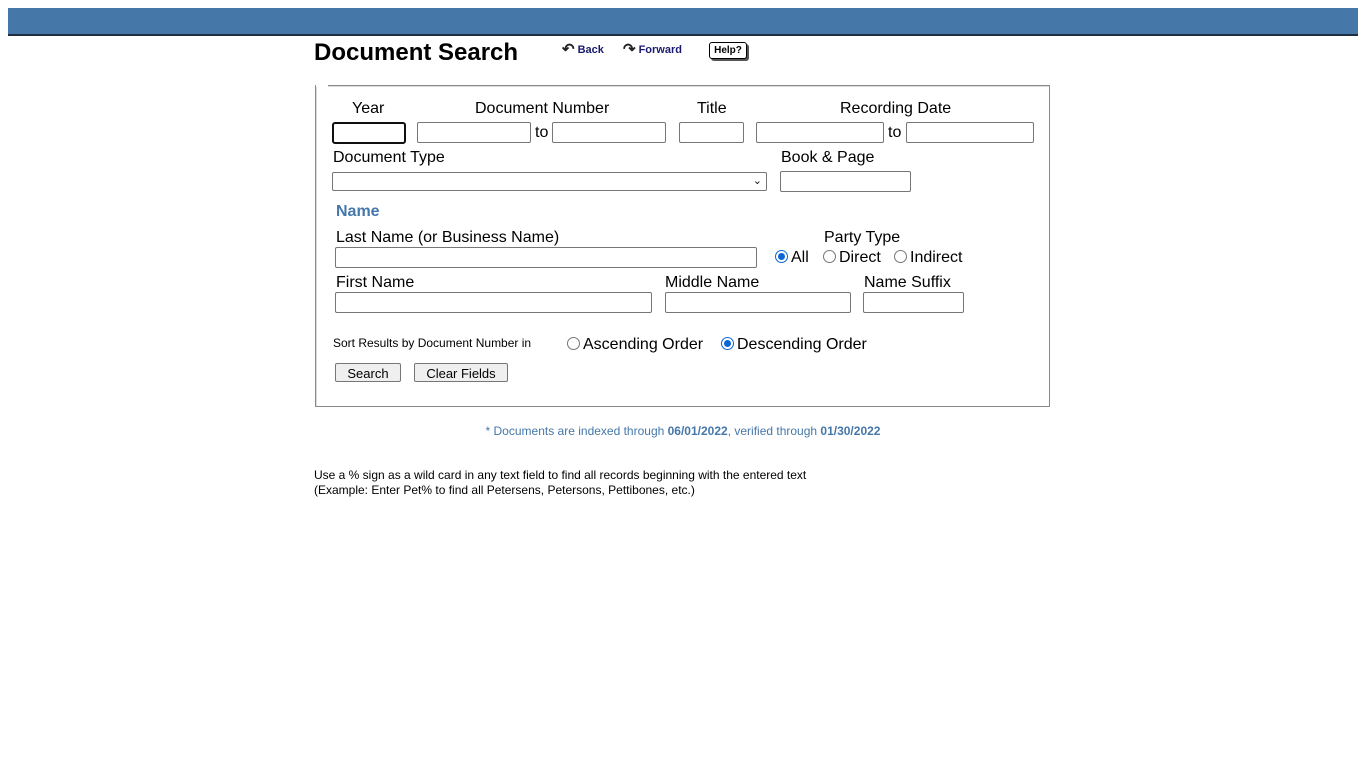 The height and width of the screenshot is (768, 1366). What do you see at coordinates (474, 132) in the screenshot?
I see `document-number-from-input` at bounding box center [474, 132].